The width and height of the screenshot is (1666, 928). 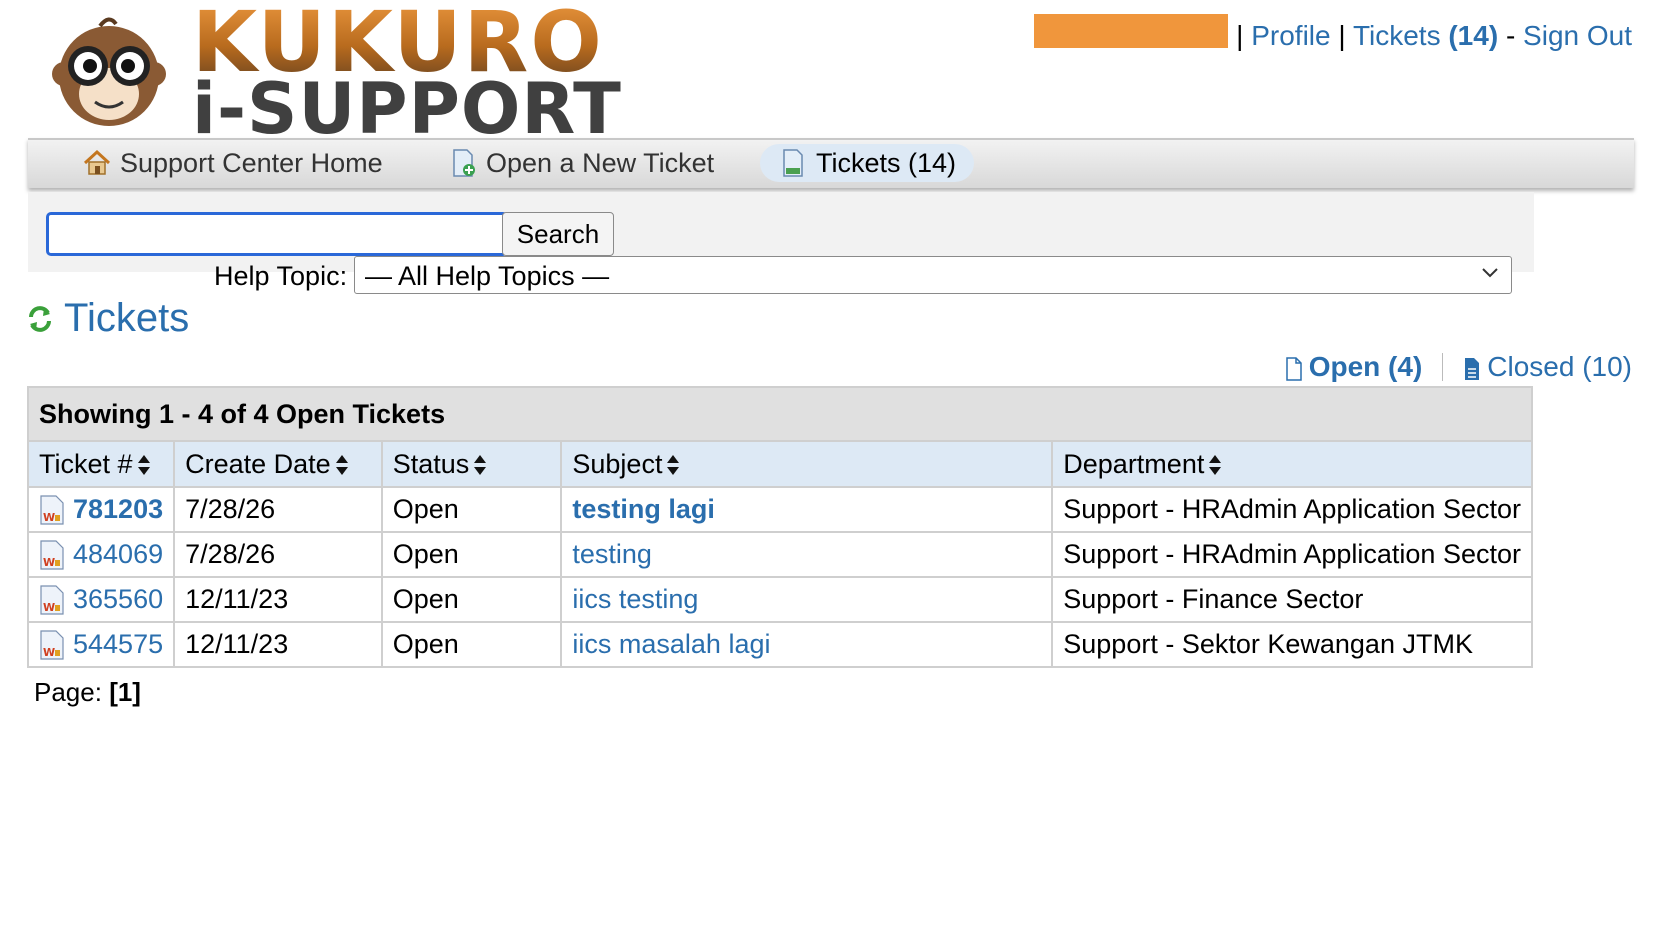 I want to click on ticket-number-link: 484069, so click(x=118, y=554).